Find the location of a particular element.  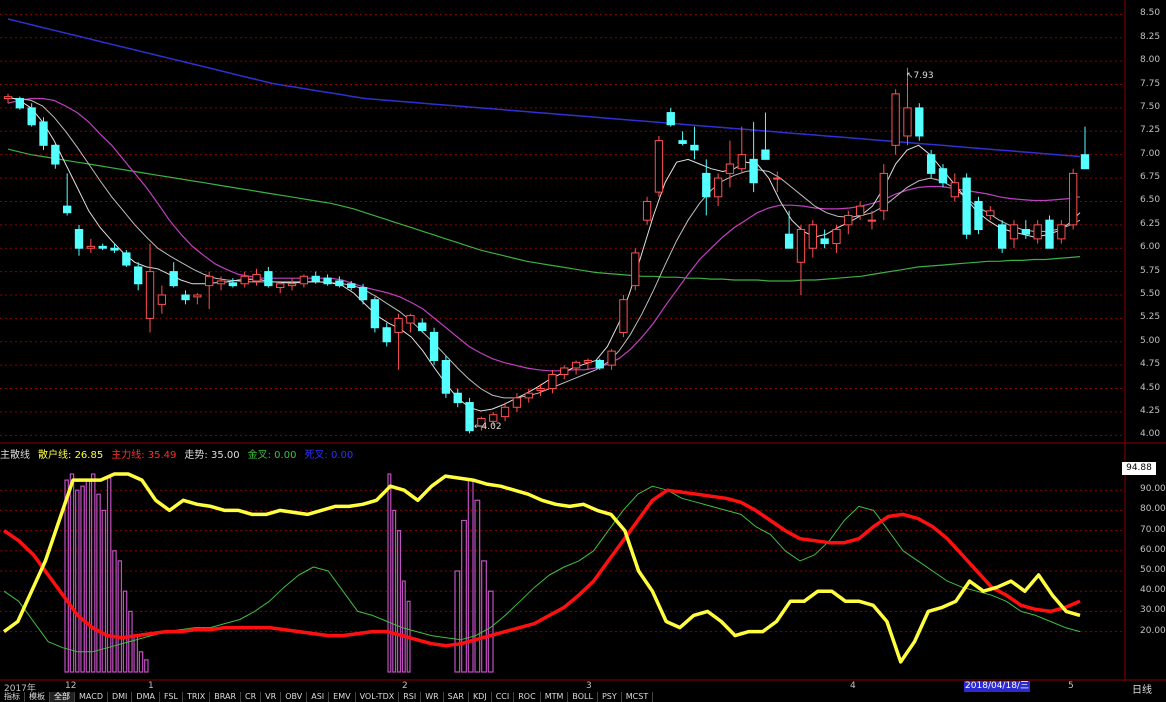

indicator-tick-label: 40.00 is located at coordinates (1153, 590).